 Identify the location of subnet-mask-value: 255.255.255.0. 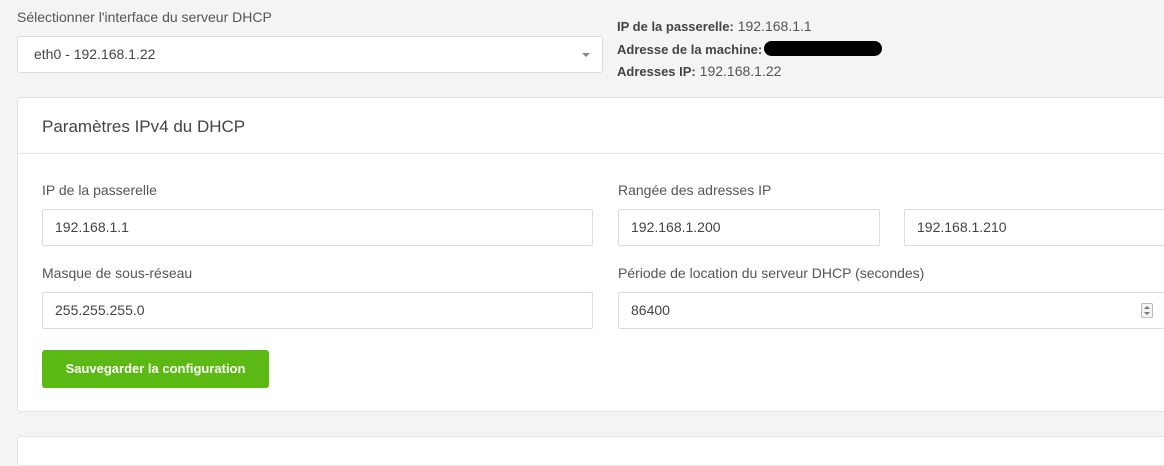
(100, 310).